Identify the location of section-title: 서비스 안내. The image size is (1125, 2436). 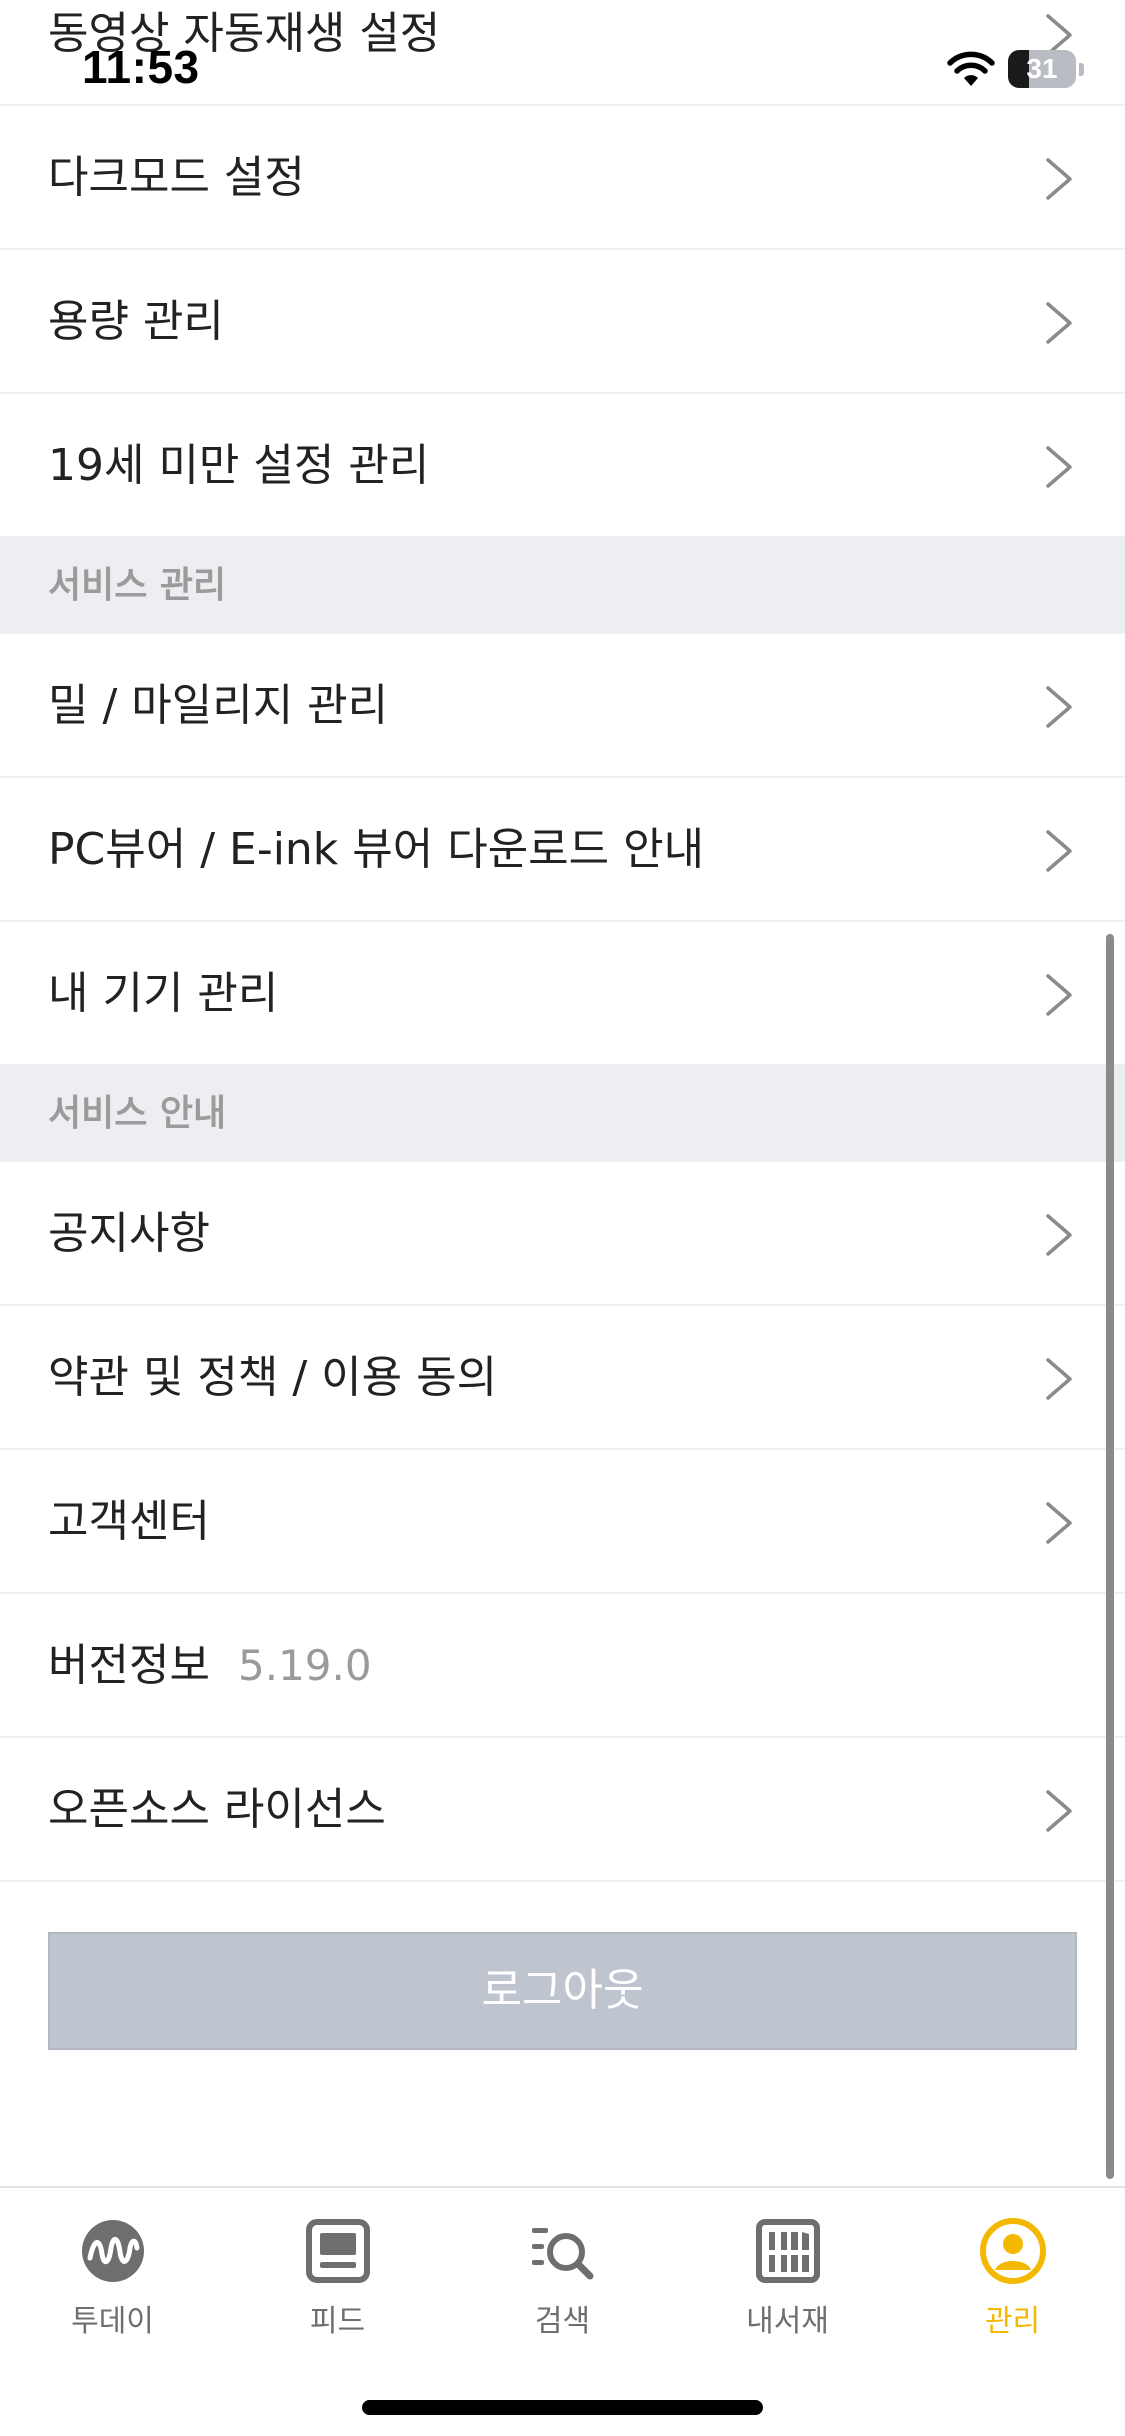
(137, 1113).